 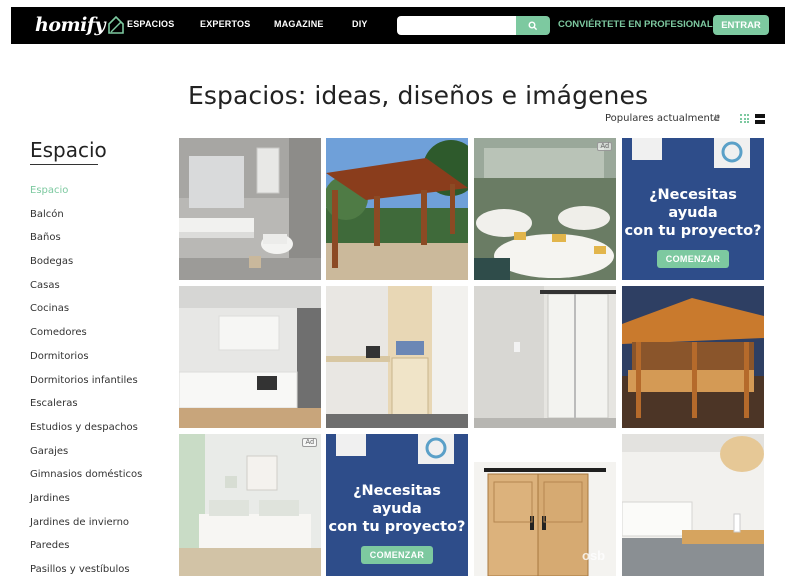 I want to click on sidebar-item-balcon: Balcón, so click(x=86, y=221).